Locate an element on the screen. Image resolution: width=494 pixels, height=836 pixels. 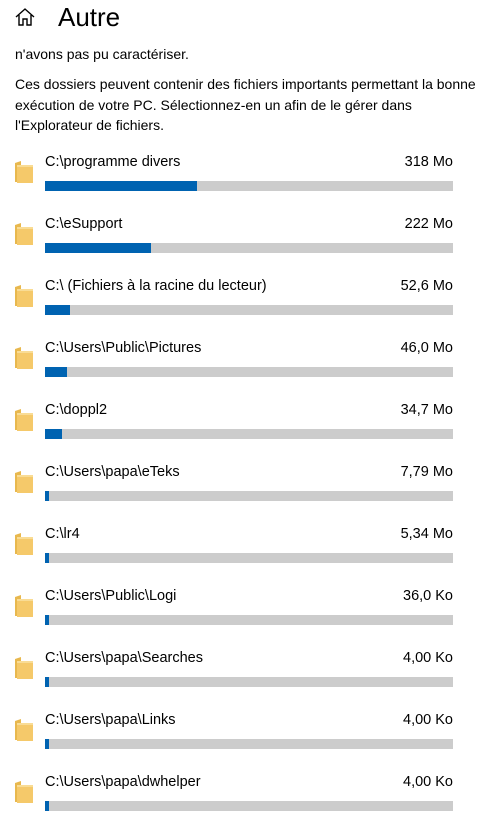
folder-row: C:\Users\Public\Logi 36,0 Ko is located at coordinates (247, 613).